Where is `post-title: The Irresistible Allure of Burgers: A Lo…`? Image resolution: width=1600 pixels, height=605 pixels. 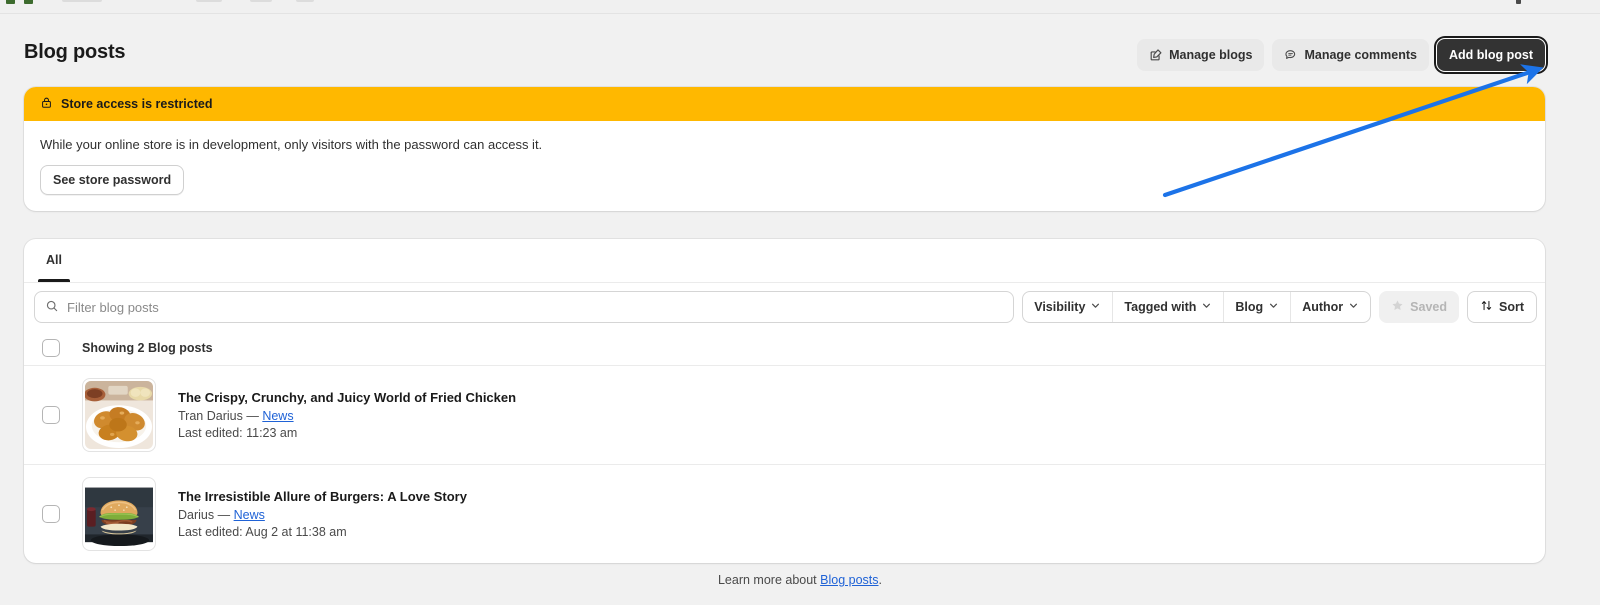 post-title: The Irresistible Allure of Burgers: A Lo… is located at coordinates (322, 496).